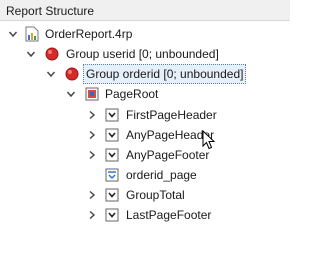 This screenshot has width=320, height=263. What do you see at coordinates (155, 195) in the screenshot?
I see `tree-node-label: GroupTotal` at bounding box center [155, 195].